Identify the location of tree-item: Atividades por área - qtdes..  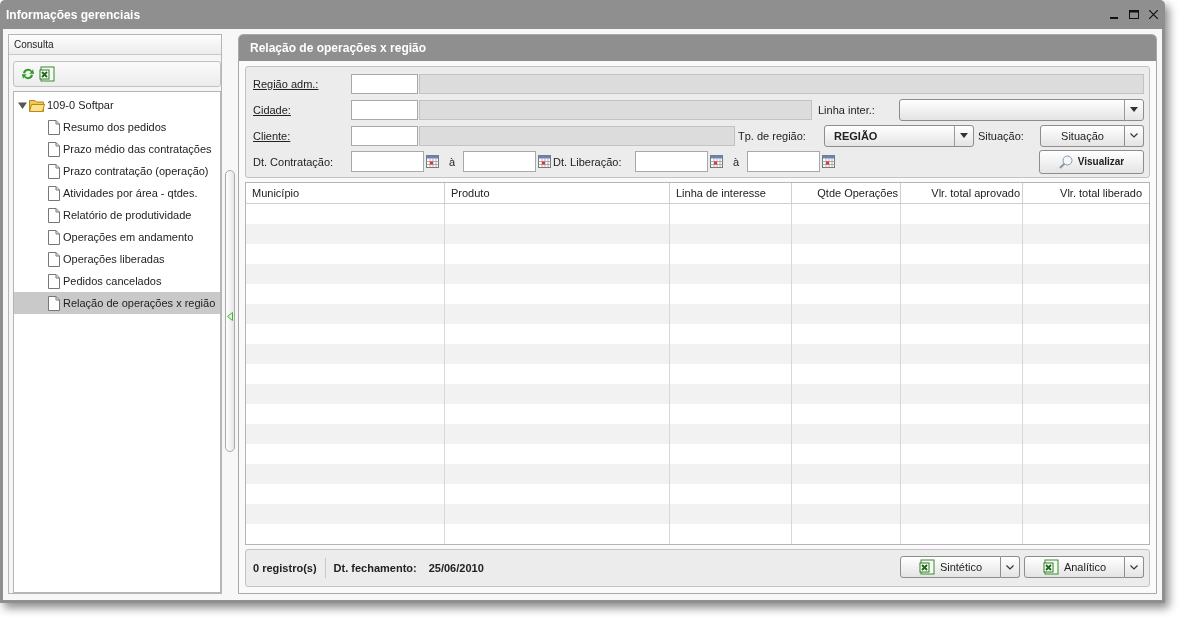
(117, 193).